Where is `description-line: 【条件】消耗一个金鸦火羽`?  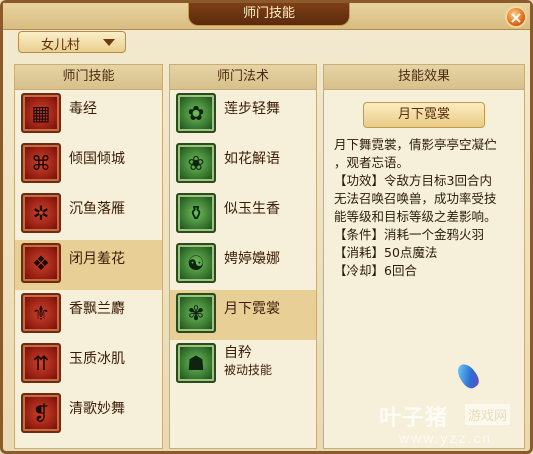
description-line: 【条件】消耗一个金鸦火羽 is located at coordinates (409, 234).